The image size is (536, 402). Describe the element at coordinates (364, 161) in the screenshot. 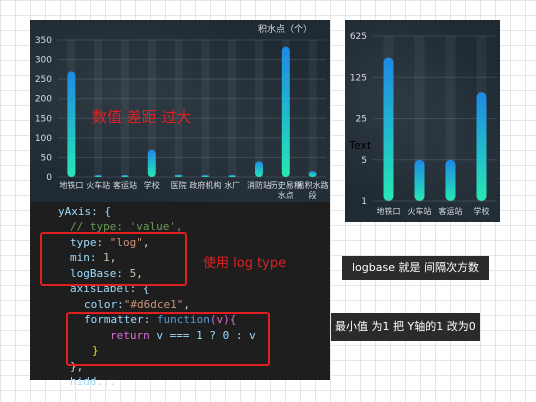

I see `y-tick-label: 5` at that location.